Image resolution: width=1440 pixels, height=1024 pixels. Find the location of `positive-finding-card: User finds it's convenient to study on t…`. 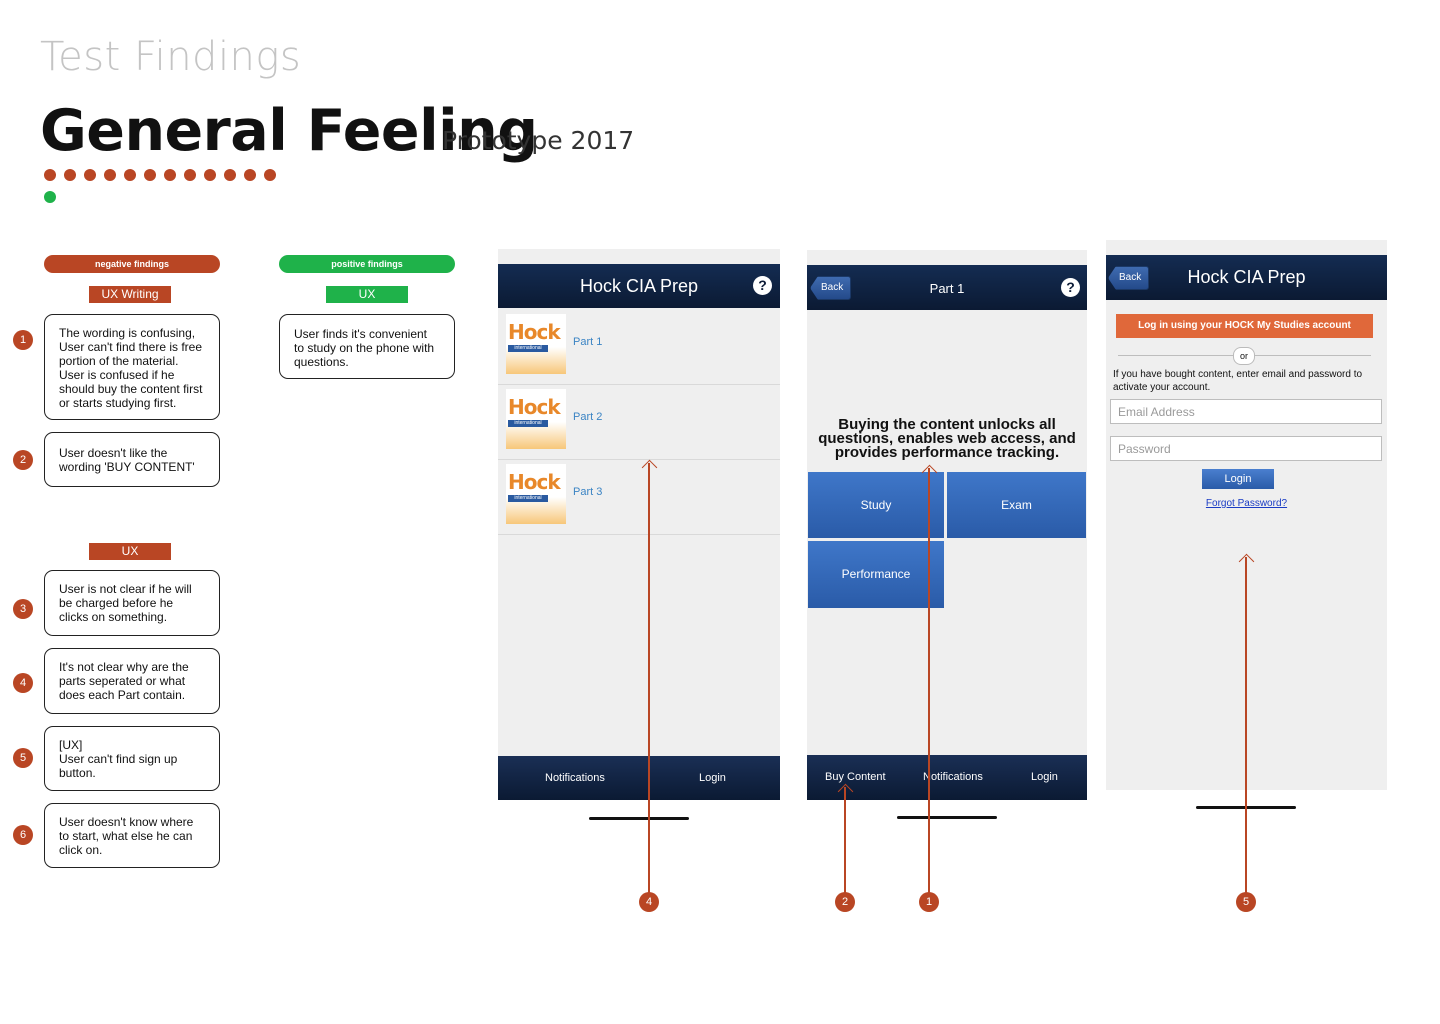

positive-finding-card: User finds it's convenient to study on t… is located at coordinates (367, 346).